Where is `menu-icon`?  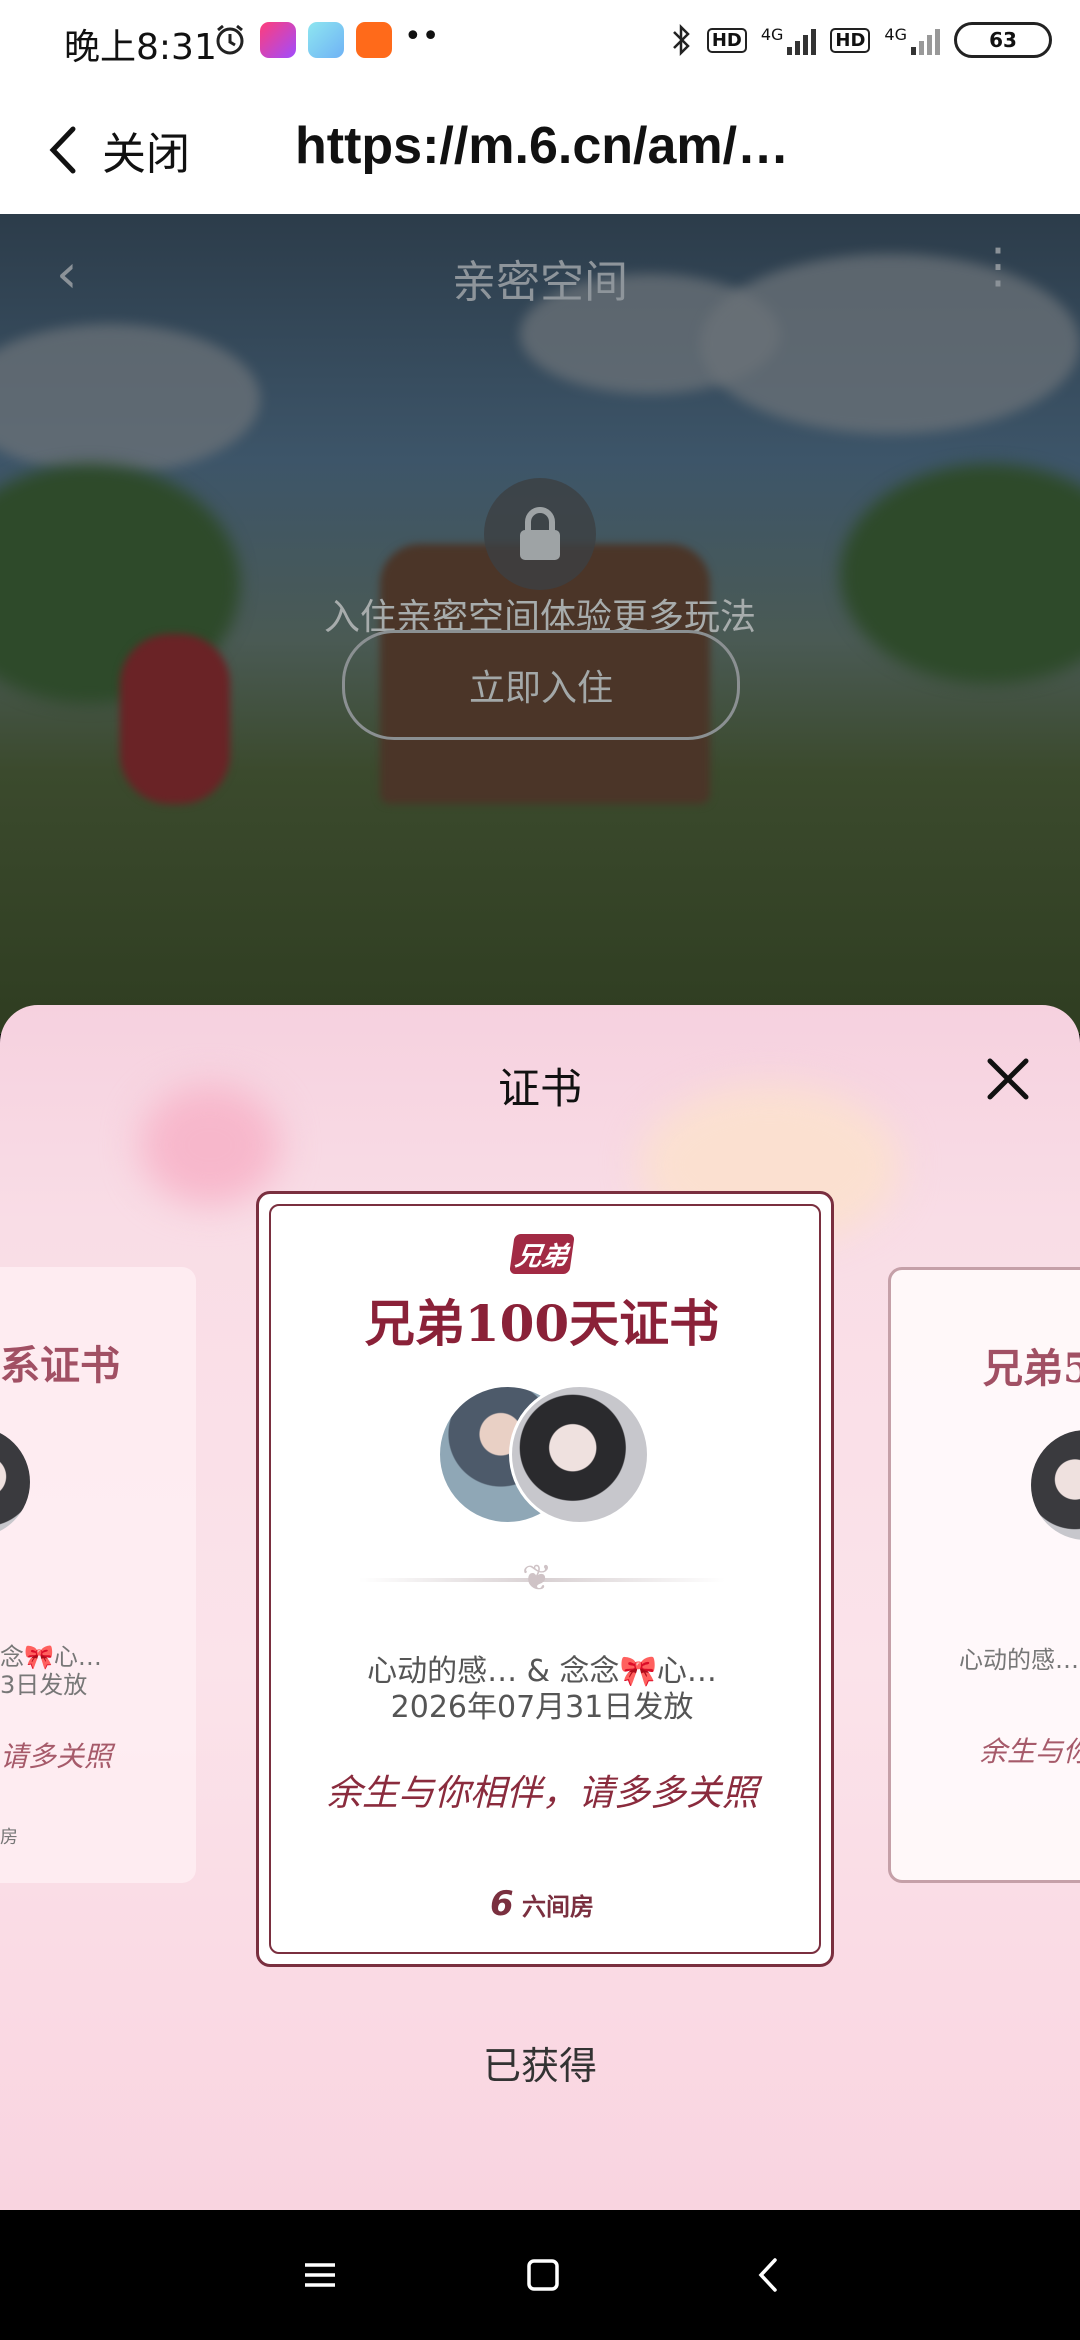
menu-icon is located at coordinates (320, 2275).